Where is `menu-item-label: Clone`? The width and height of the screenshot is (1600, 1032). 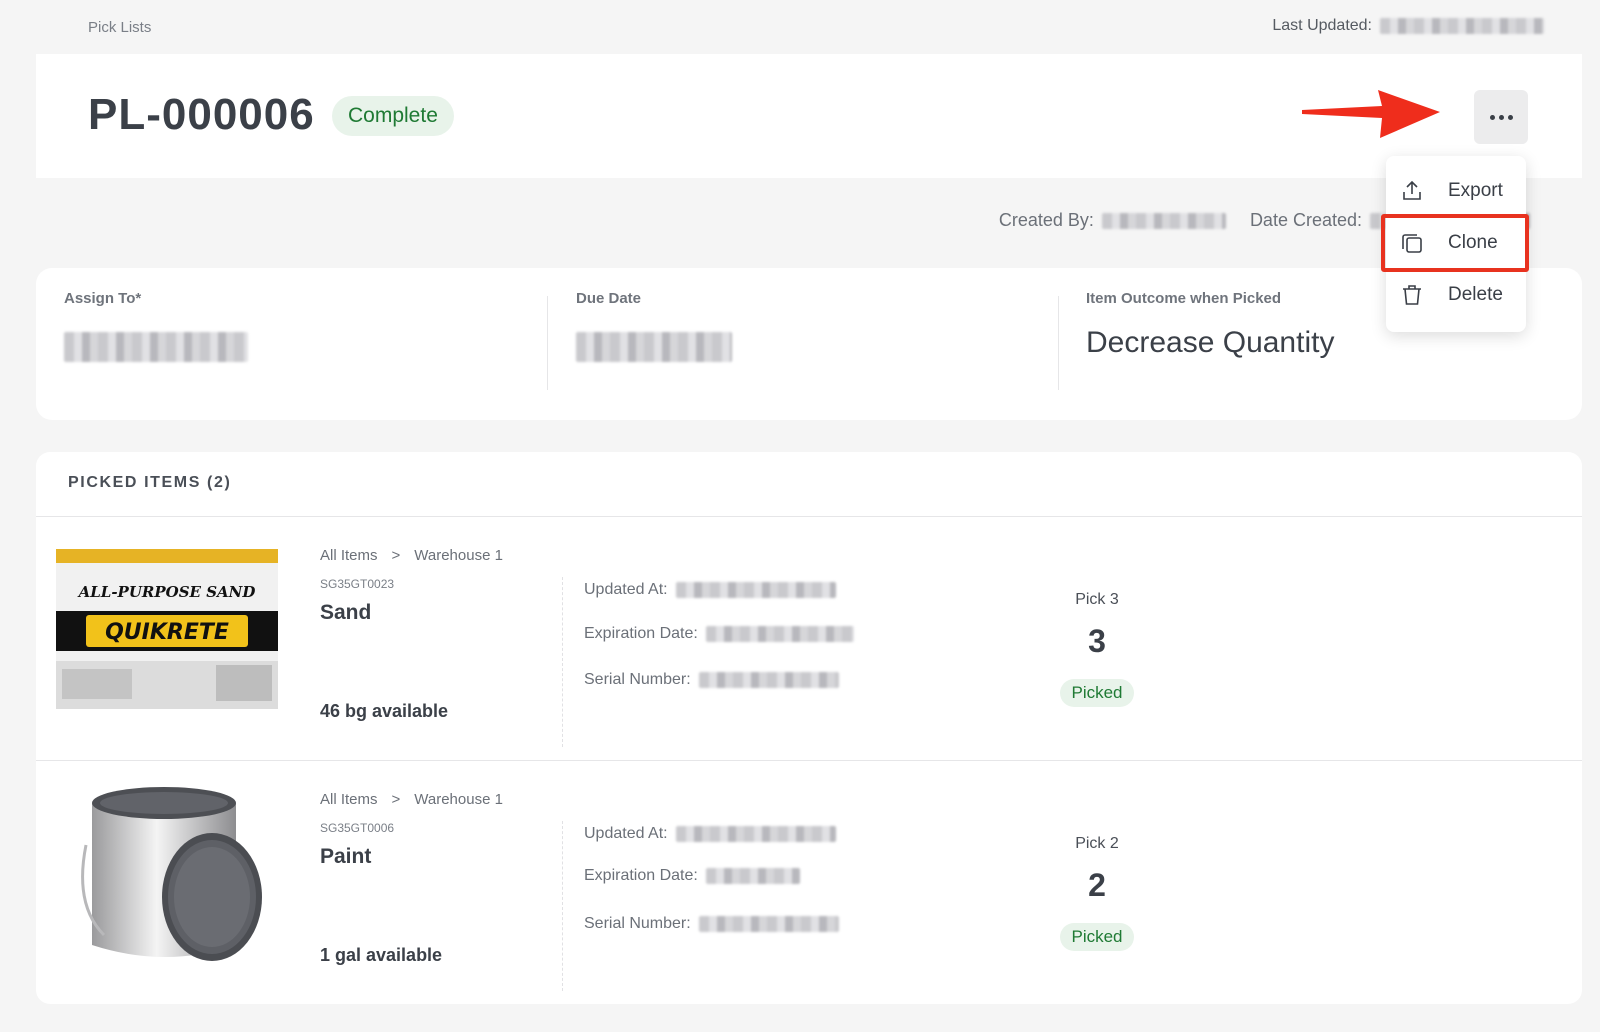
menu-item-label: Clone is located at coordinates (1473, 242).